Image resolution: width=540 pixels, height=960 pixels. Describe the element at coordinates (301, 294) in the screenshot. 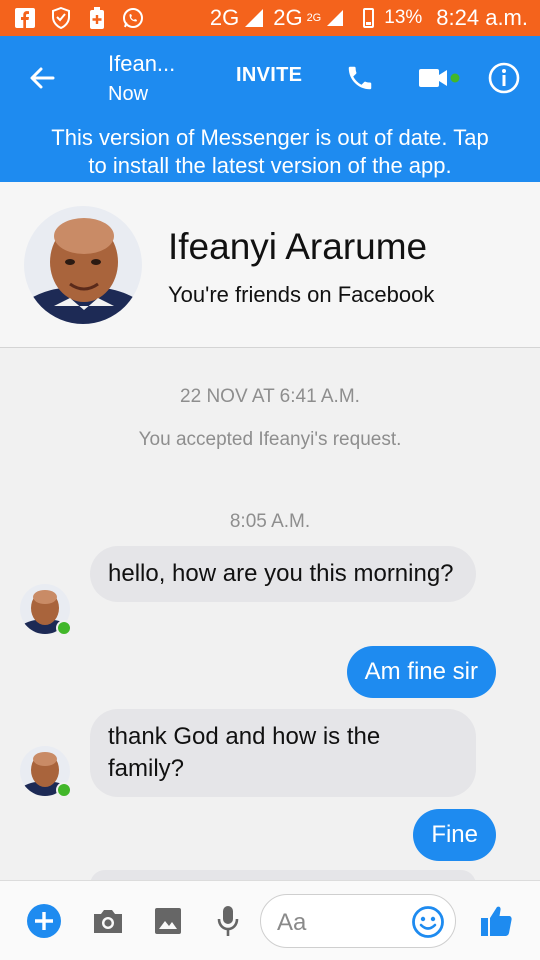

I see `friend-status: You're friends on Facebook` at that location.